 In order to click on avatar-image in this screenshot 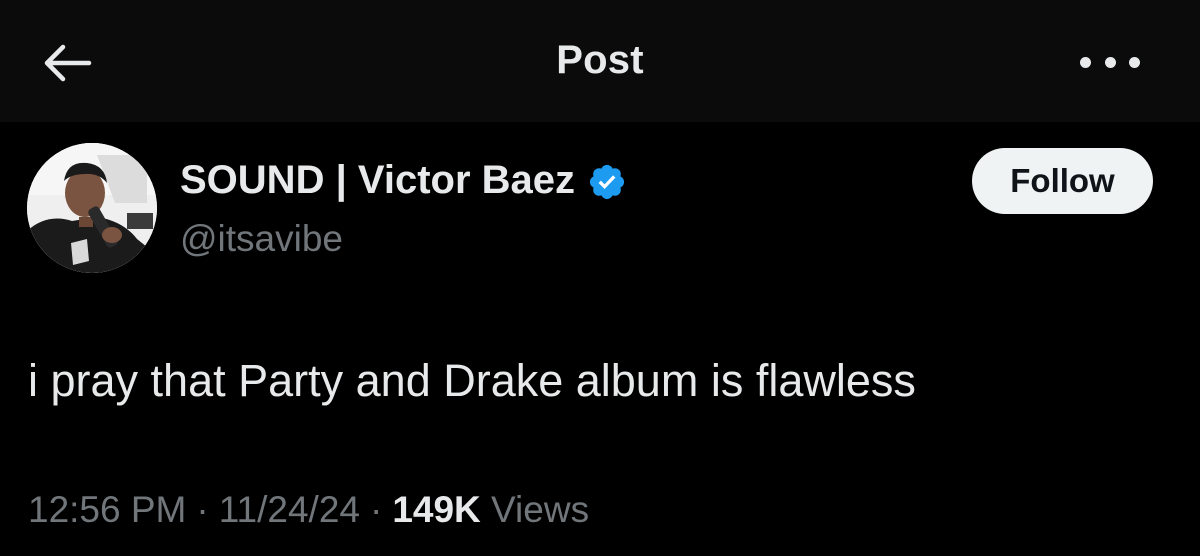, I will do `click(92, 208)`.